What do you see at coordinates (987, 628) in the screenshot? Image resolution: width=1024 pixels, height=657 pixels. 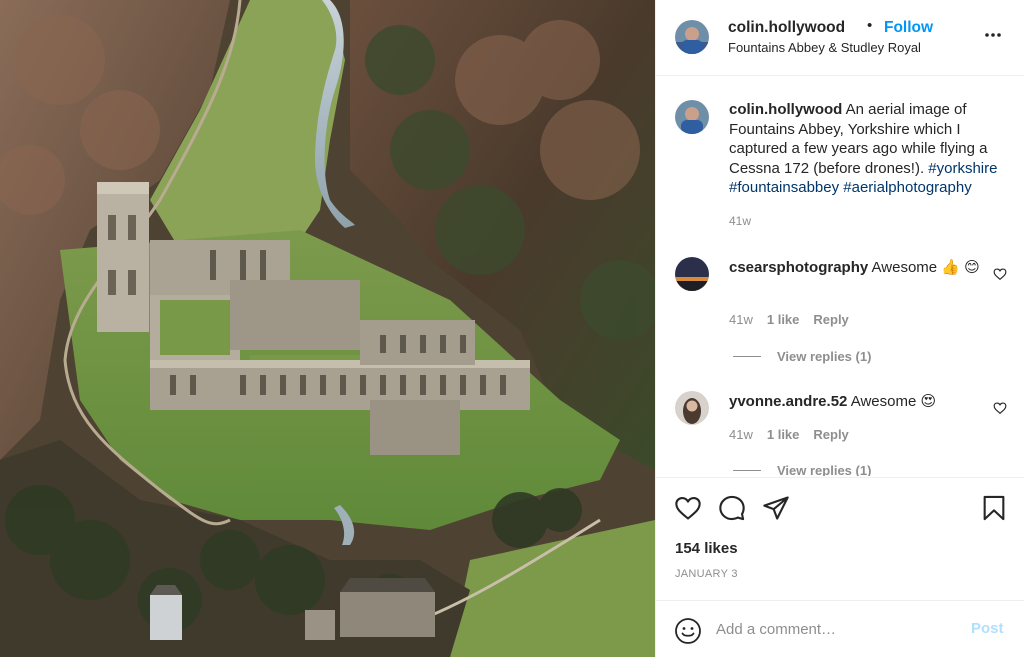 I see `post-comment-button: Post` at bounding box center [987, 628].